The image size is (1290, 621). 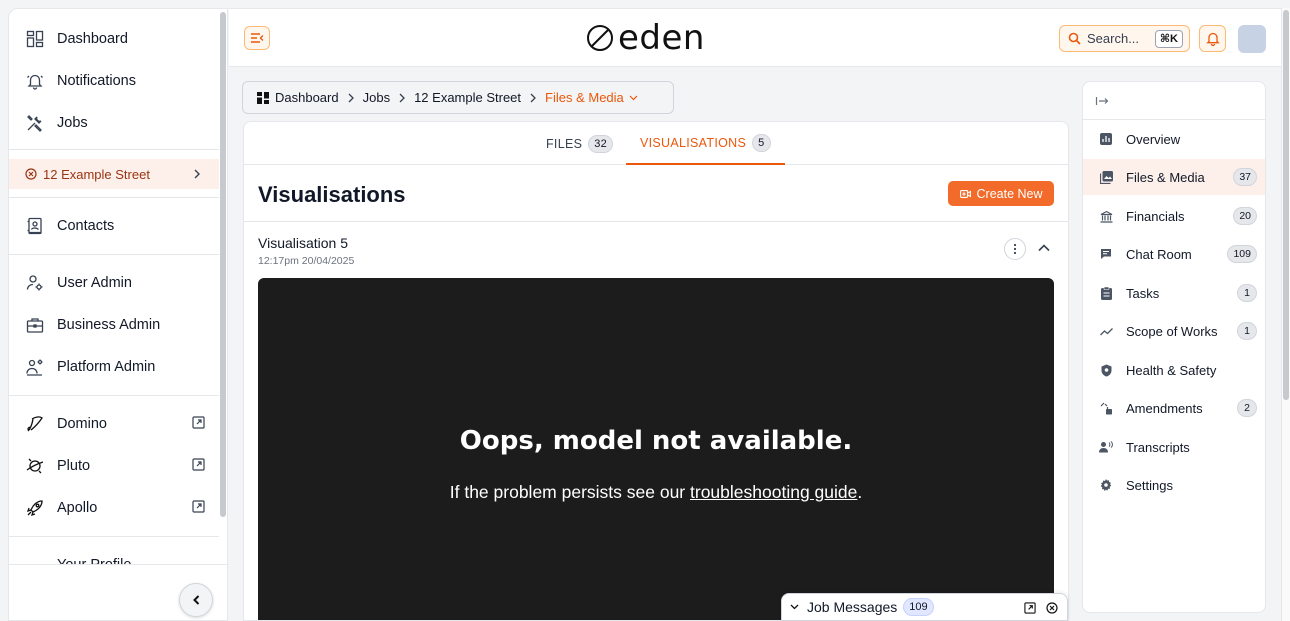 I want to click on sidebar-item-pluto: Pluto, so click(x=114, y=466).